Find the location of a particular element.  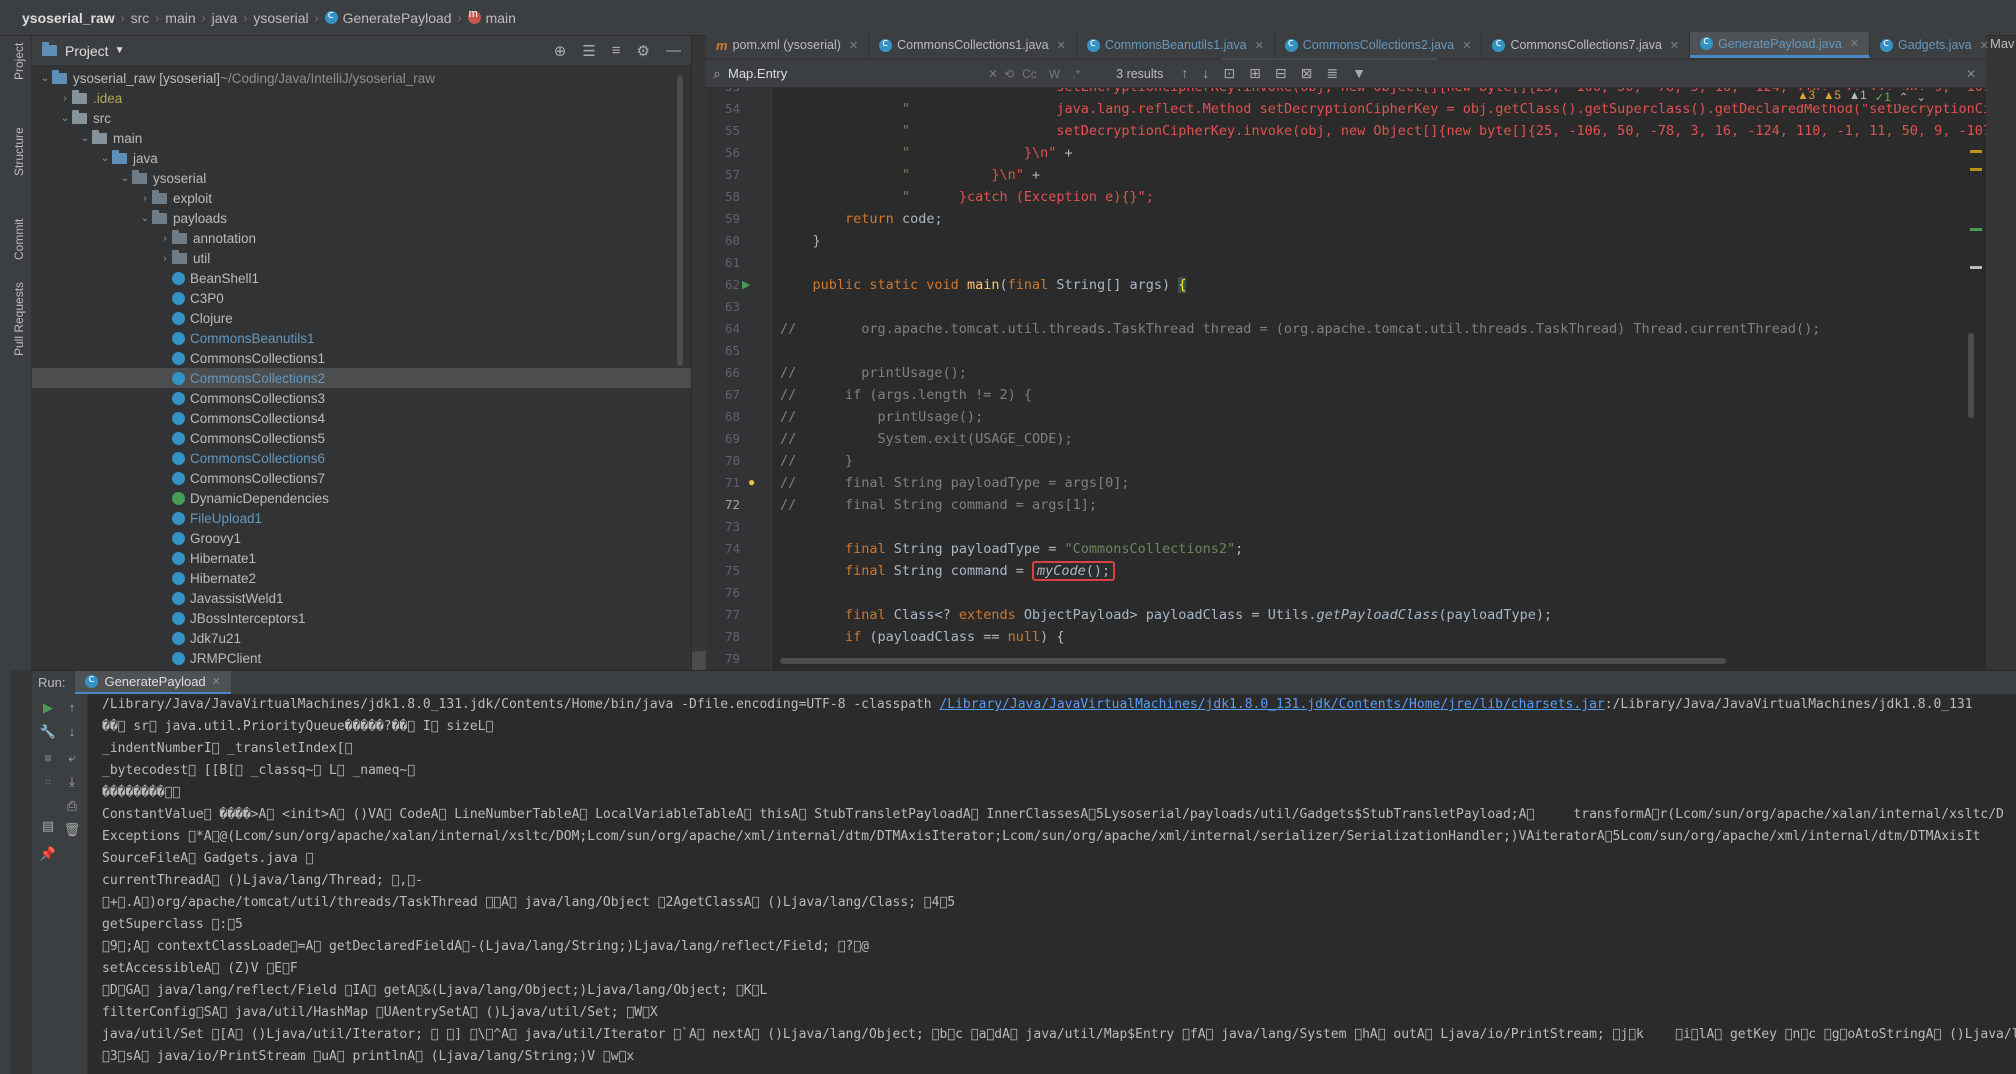

tree-node: Jdk7u21 is located at coordinates (361, 638).